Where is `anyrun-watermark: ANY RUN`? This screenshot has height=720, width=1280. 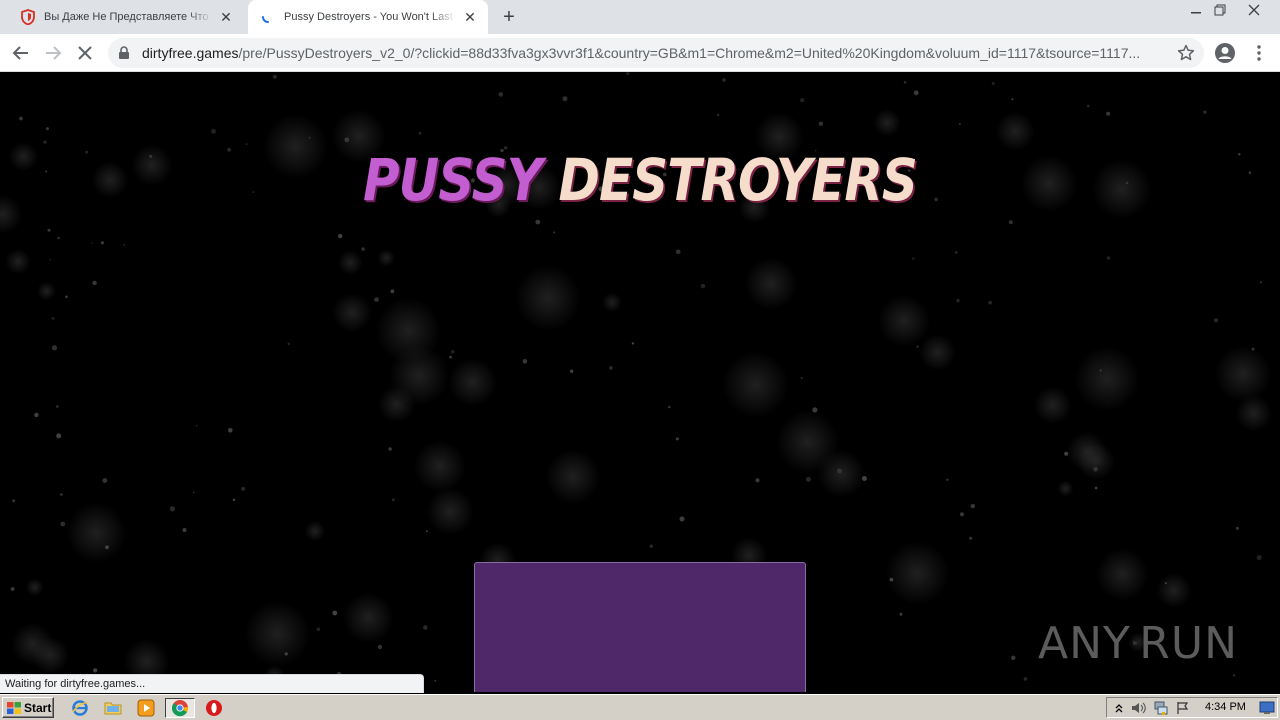
anyrun-watermark: ANY RUN is located at coordinates (1138, 643).